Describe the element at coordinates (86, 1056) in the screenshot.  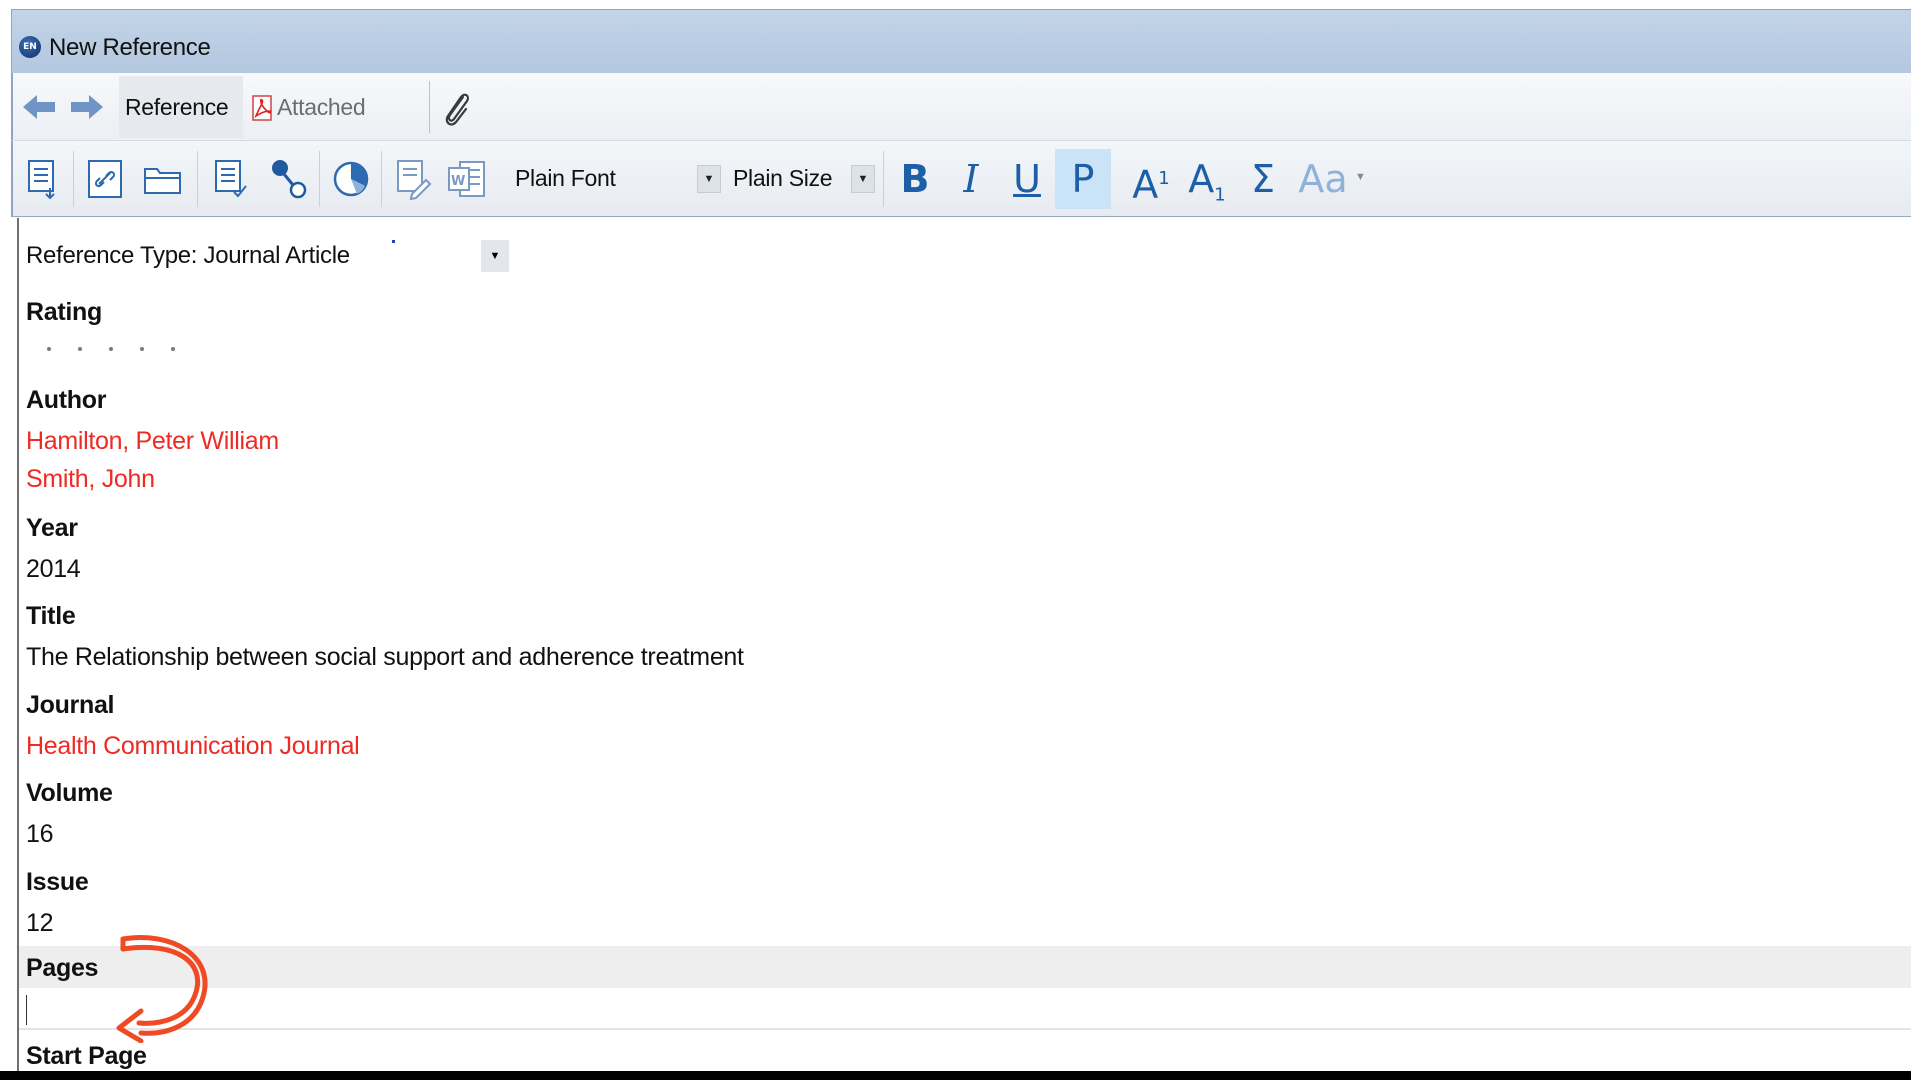
I see `start-page-label: Start Page` at that location.